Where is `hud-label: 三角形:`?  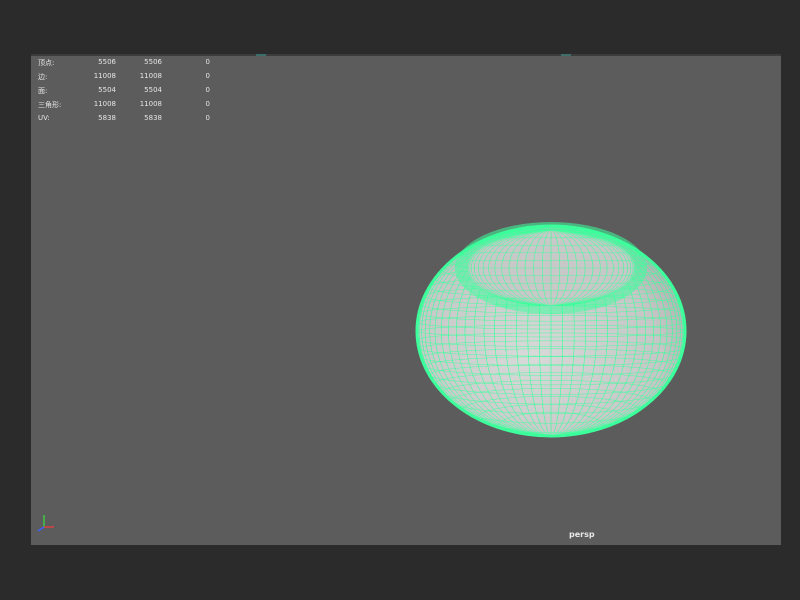
hud-label: 三角形: is located at coordinates (50, 105).